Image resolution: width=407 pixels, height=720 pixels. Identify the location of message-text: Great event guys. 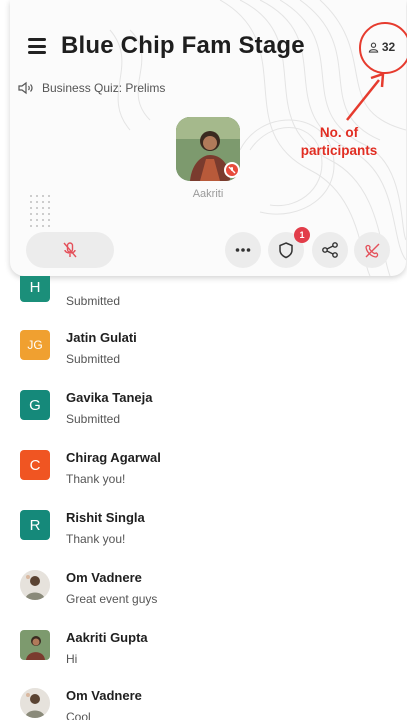
(112, 599).